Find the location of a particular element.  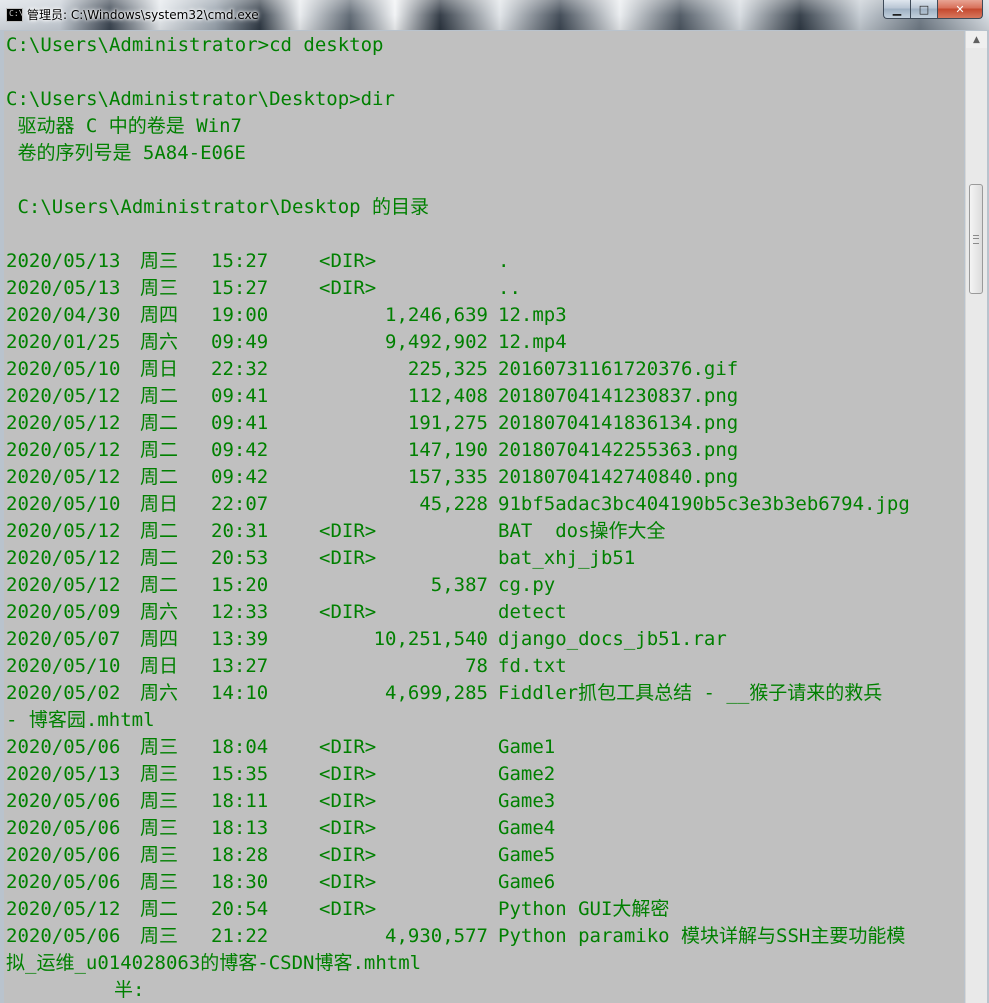

dir-entry-row: 2020/05/06 周三 18:13 <DIR> Game4 is located at coordinates (485, 828).